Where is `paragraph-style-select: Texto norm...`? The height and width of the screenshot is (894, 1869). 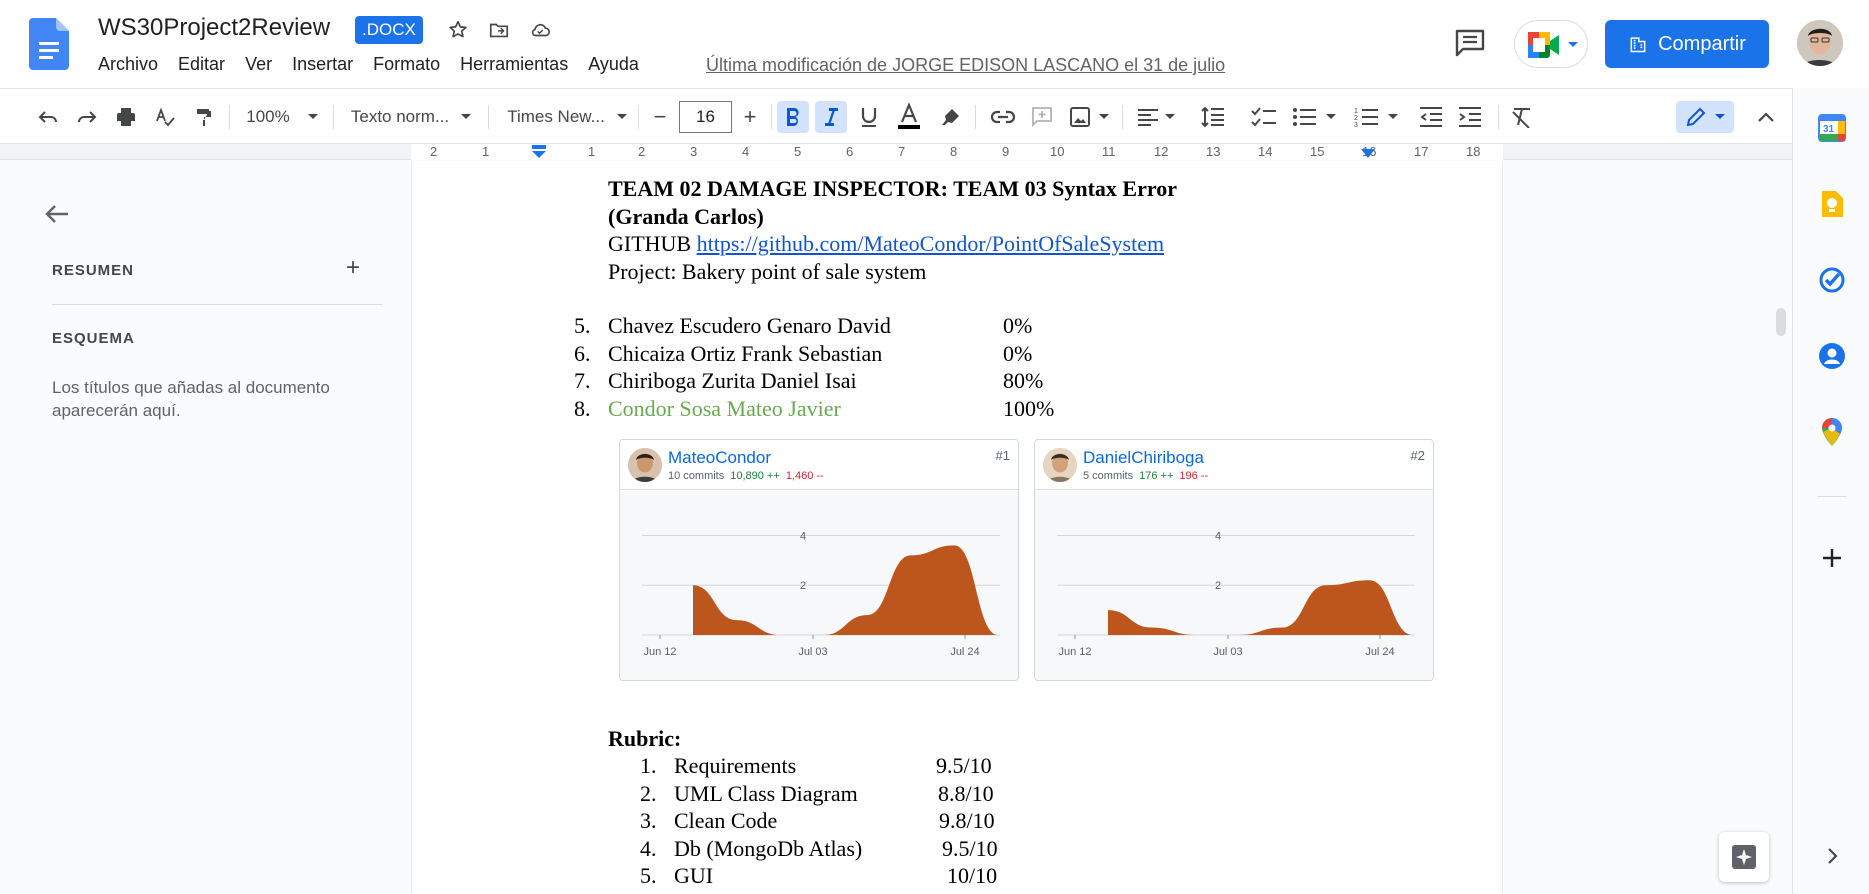
paragraph-style-select: Texto norm... is located at coordinates (411, 117).